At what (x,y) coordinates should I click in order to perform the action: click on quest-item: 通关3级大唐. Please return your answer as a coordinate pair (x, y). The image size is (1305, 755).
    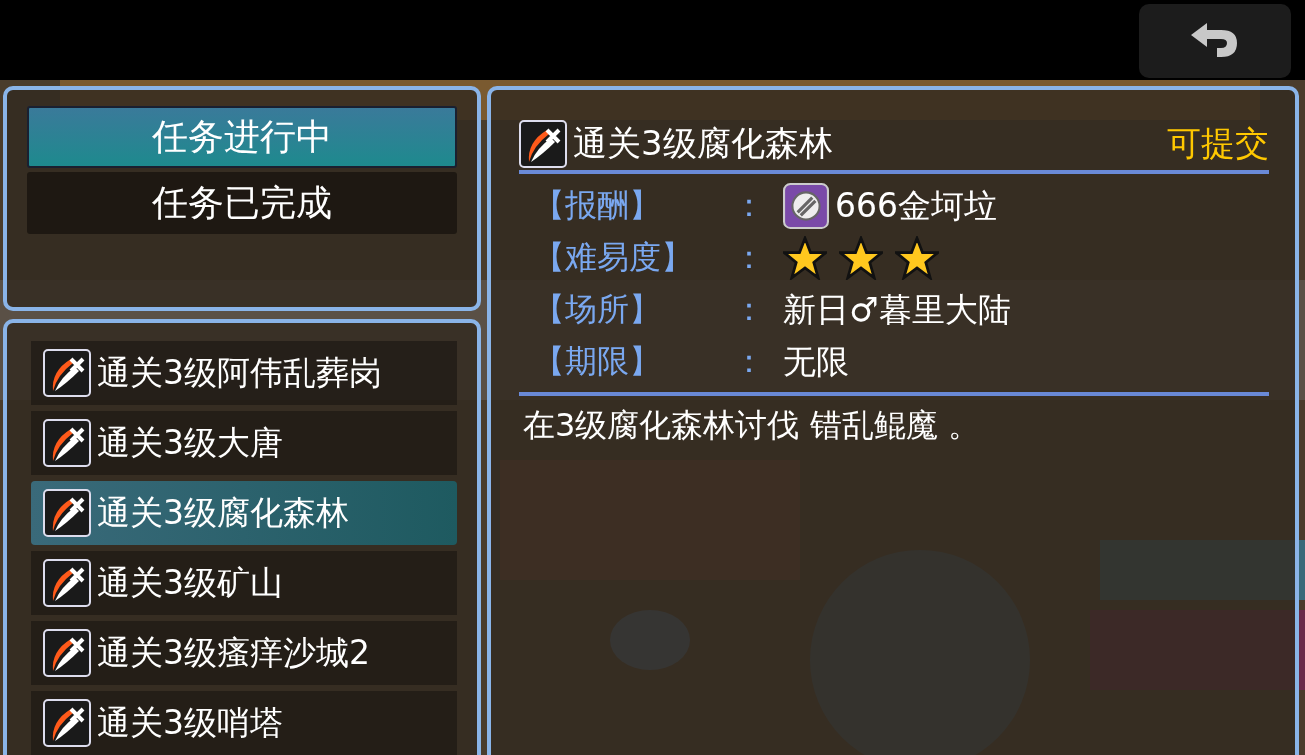
    Looking at the image, I should click on (244, 443).